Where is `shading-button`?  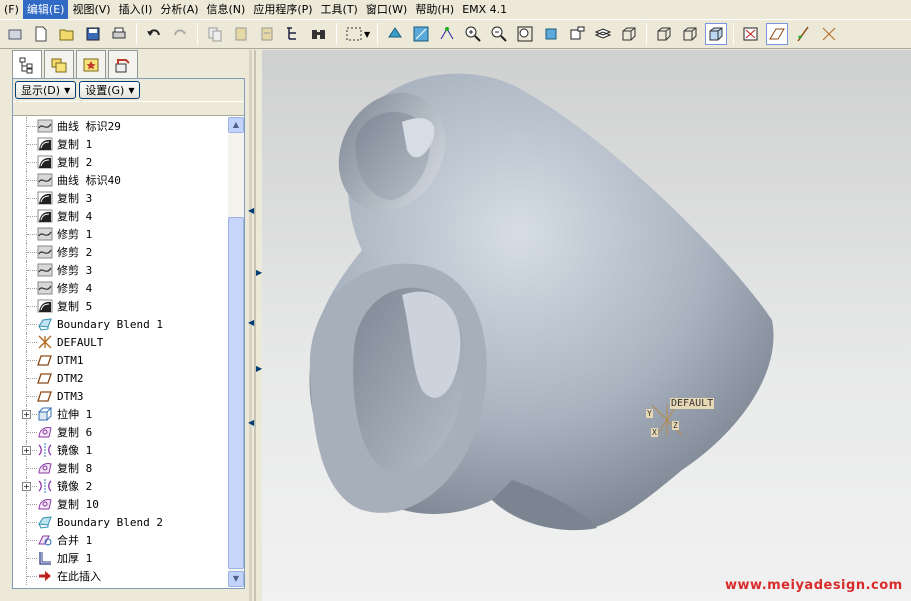 shading-button is located at coordinates (716, 34).